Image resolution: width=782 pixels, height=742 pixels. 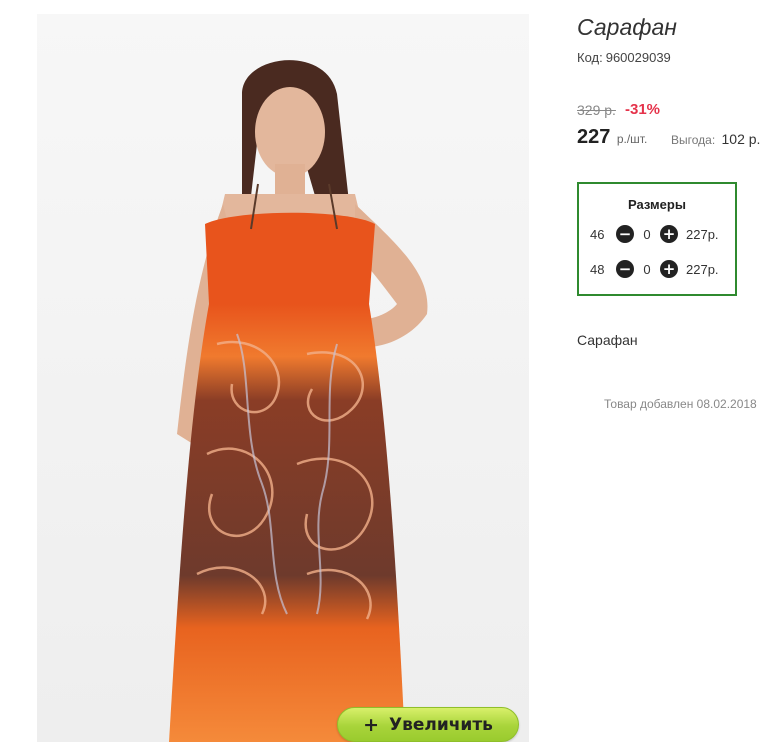 I want to click on sizes-selector: Размеры 46 − 0 + 227р. 48 − 0 + 227р., so click(x=657, y=239).